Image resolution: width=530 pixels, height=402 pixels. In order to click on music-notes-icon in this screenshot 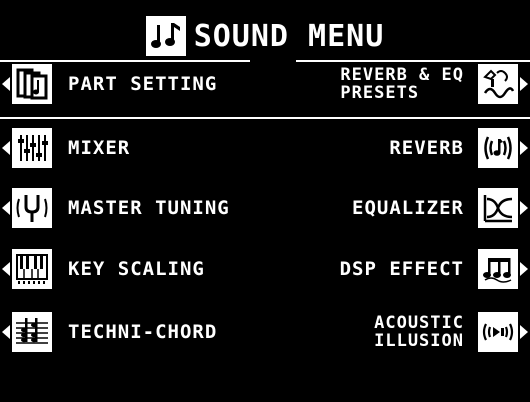, I will do `click(165, 36)`.